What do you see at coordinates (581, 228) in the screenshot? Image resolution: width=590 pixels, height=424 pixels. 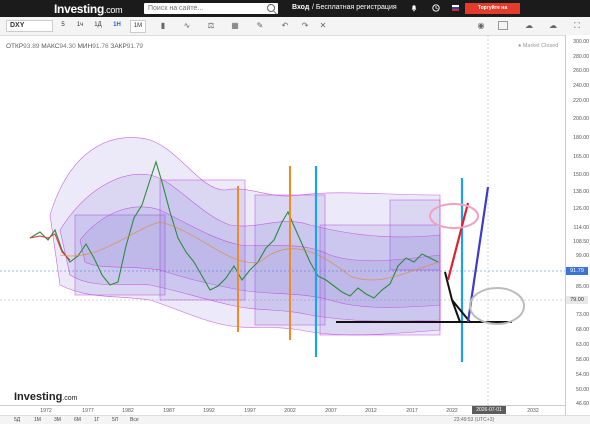 I see `price-tick: 114.00` at bounding box center [581, 228].